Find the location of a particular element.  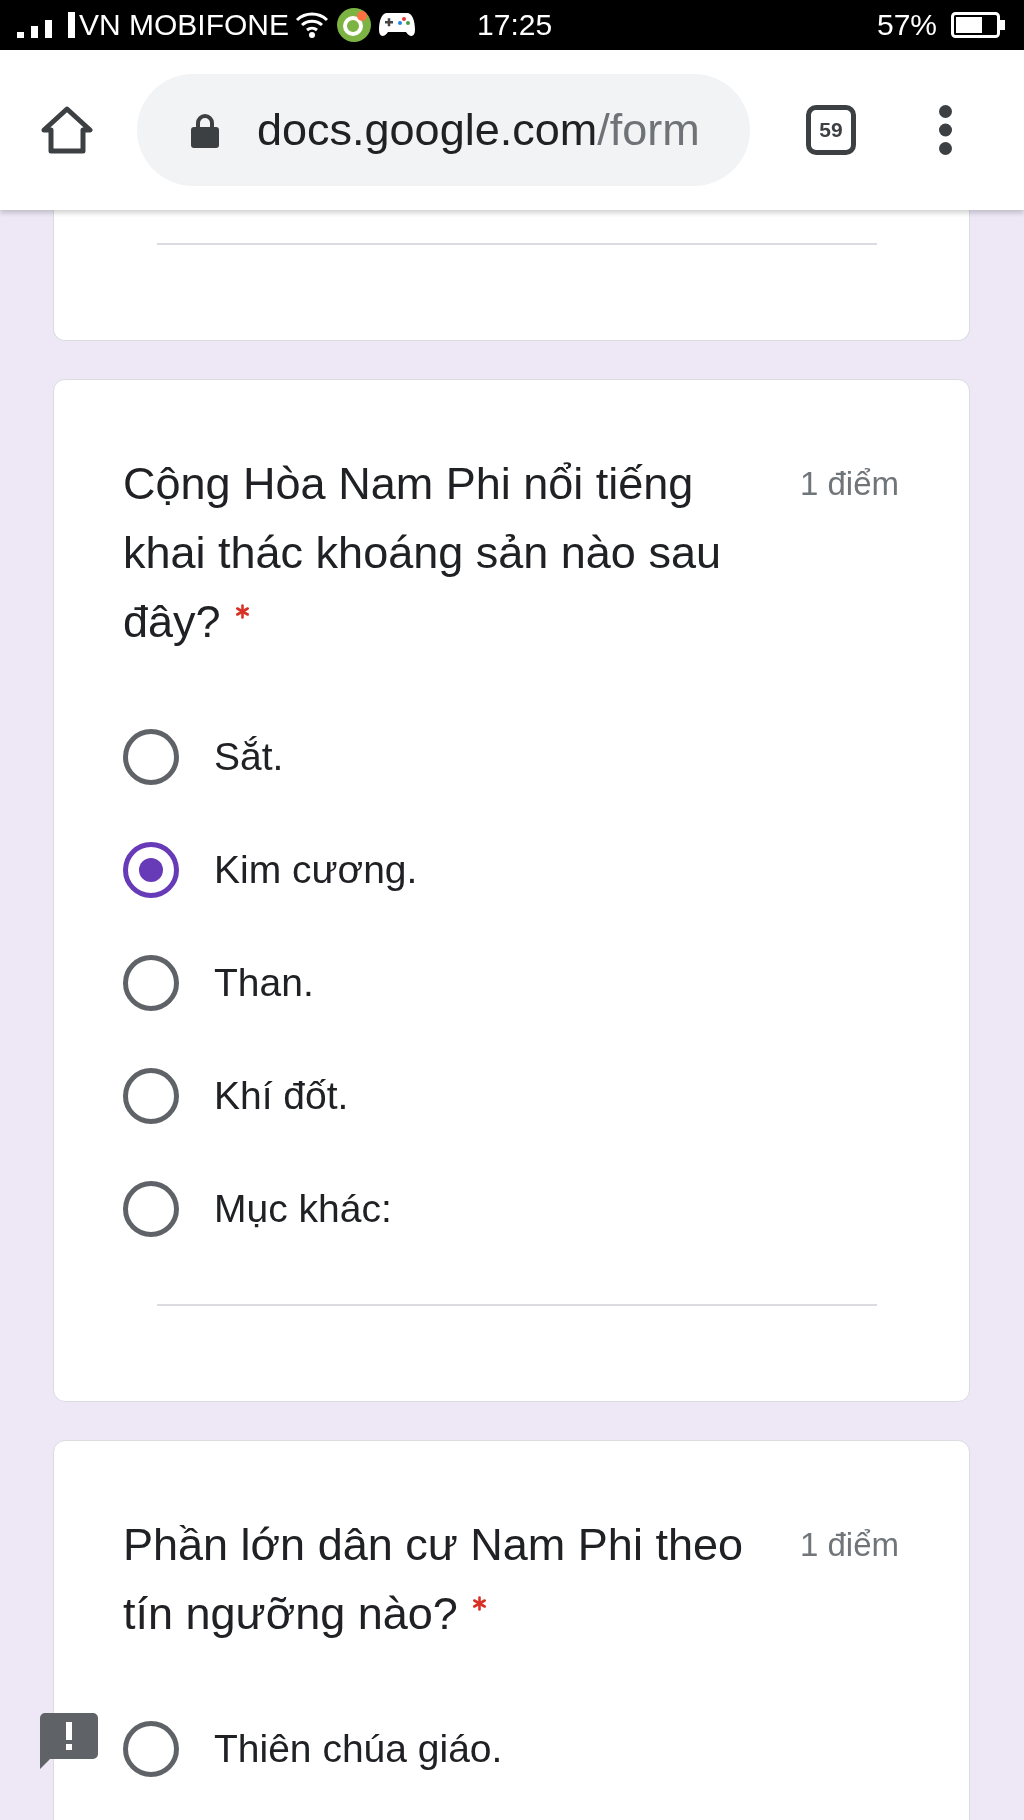

lock-icon is located at coordinates (205, 130).